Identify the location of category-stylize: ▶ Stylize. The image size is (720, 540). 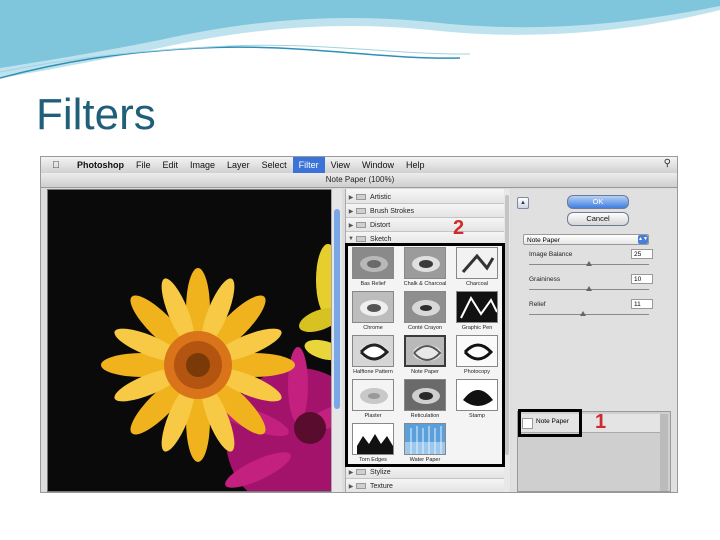
(425, 472).